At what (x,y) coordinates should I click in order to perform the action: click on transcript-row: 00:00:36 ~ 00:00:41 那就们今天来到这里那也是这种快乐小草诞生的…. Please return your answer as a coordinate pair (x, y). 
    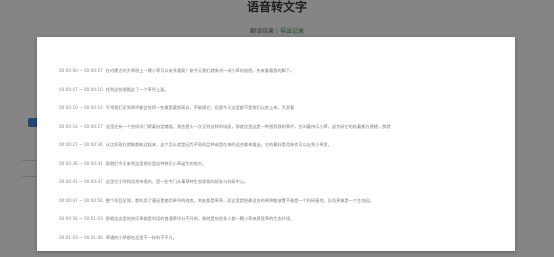
    Looking at the image, I should click on (279, 164).